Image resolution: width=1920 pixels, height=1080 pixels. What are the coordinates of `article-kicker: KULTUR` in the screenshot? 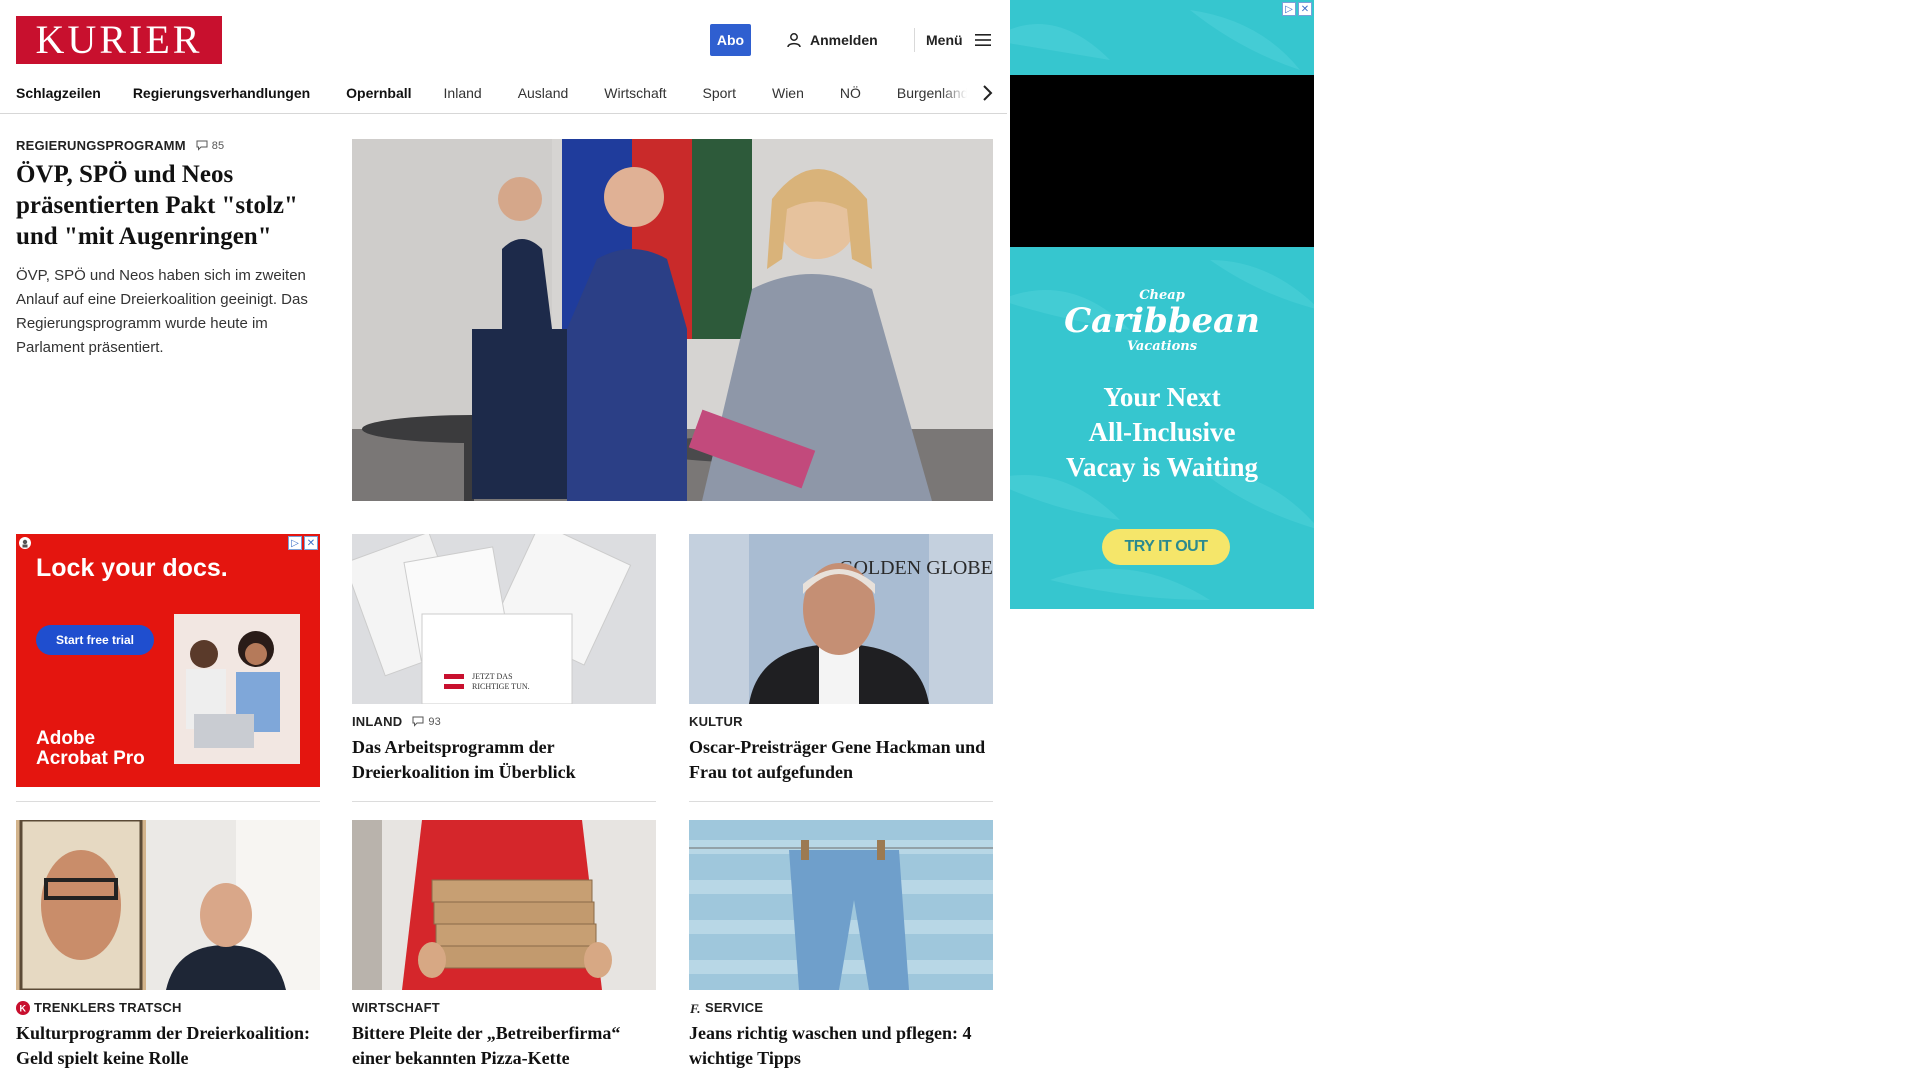 It's located at (841, 721).